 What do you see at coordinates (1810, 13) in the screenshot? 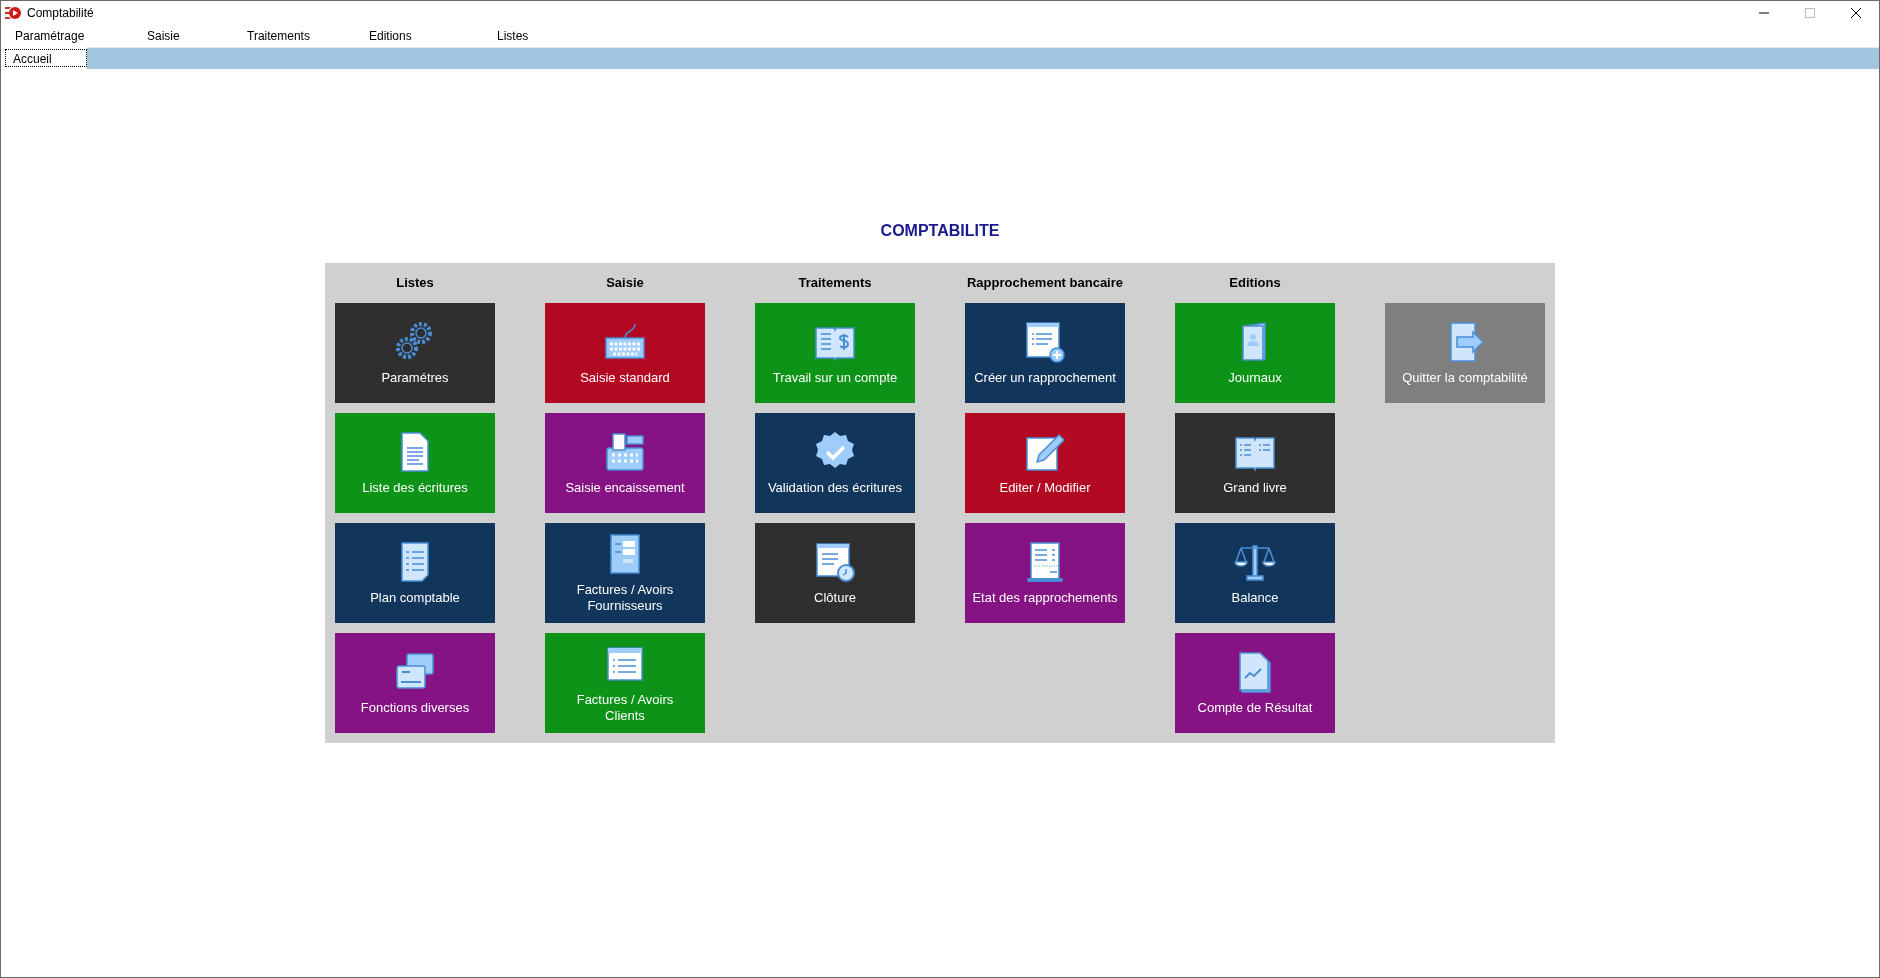
I see `maximize-icon` at bounding box center [1810, 13].